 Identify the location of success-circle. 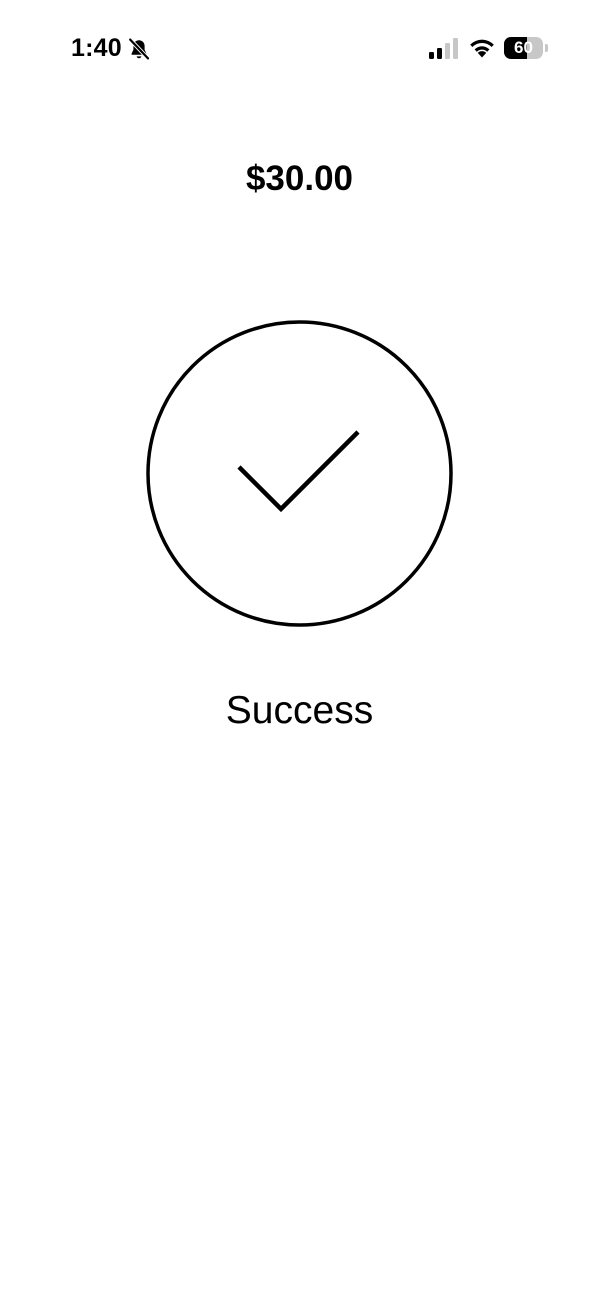
(299, 473).